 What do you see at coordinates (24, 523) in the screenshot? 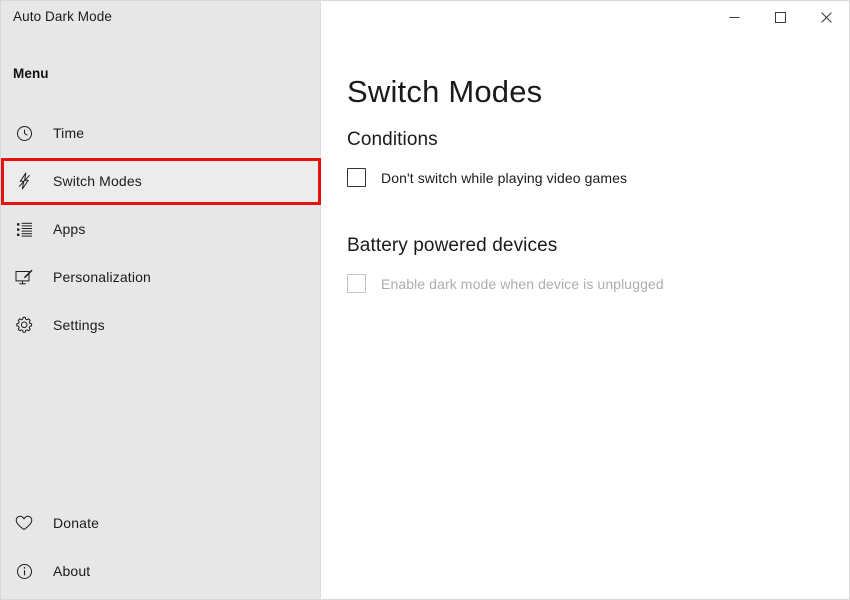
I see `heart-icon` at bounding box center [24, 523].